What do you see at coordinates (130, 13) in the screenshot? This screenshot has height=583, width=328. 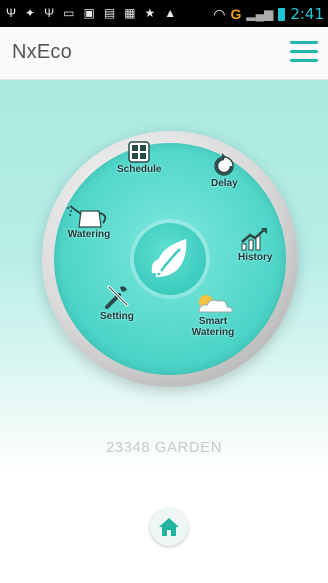 I see `app-icon: ▦` at bounding box center [130, 13].